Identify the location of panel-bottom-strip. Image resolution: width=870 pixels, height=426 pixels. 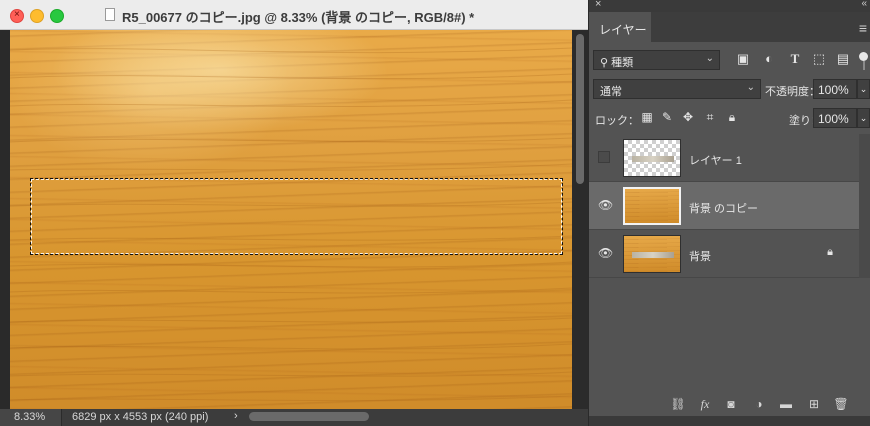
(729, 421).